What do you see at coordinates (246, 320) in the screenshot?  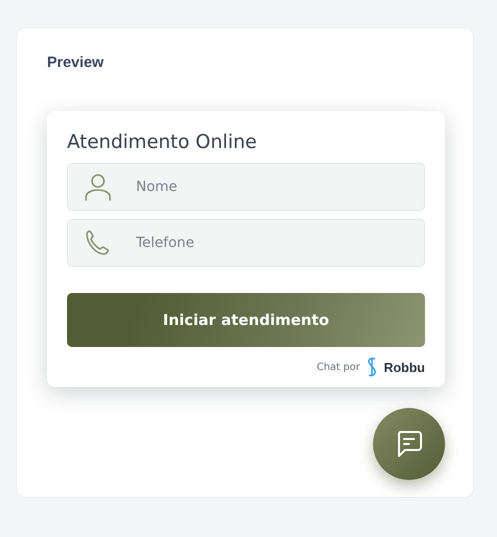 I see `start-button: Iniciar atendimento` at bounding box center [246, 320].